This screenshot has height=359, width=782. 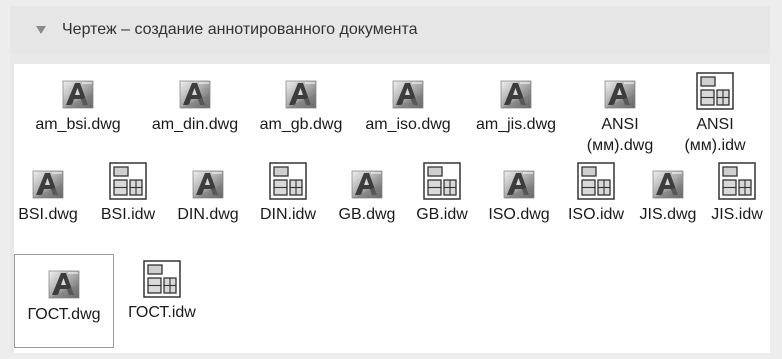 I want to click on file-label: am_gb.dwg, so click(x=301, y=124).